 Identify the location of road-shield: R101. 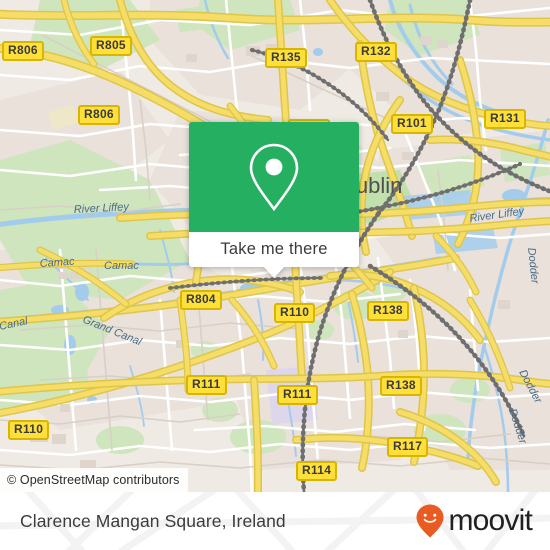
(412, 124).